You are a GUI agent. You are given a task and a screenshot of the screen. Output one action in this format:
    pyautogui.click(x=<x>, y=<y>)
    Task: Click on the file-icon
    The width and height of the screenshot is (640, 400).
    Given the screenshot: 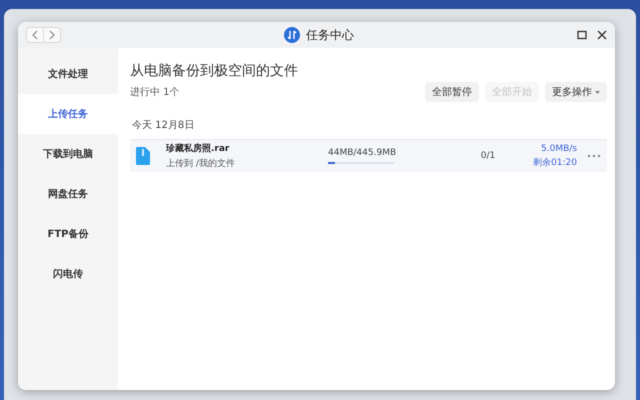 What is the action you would take?
    pyautogui.click(x=143, y=156)
    